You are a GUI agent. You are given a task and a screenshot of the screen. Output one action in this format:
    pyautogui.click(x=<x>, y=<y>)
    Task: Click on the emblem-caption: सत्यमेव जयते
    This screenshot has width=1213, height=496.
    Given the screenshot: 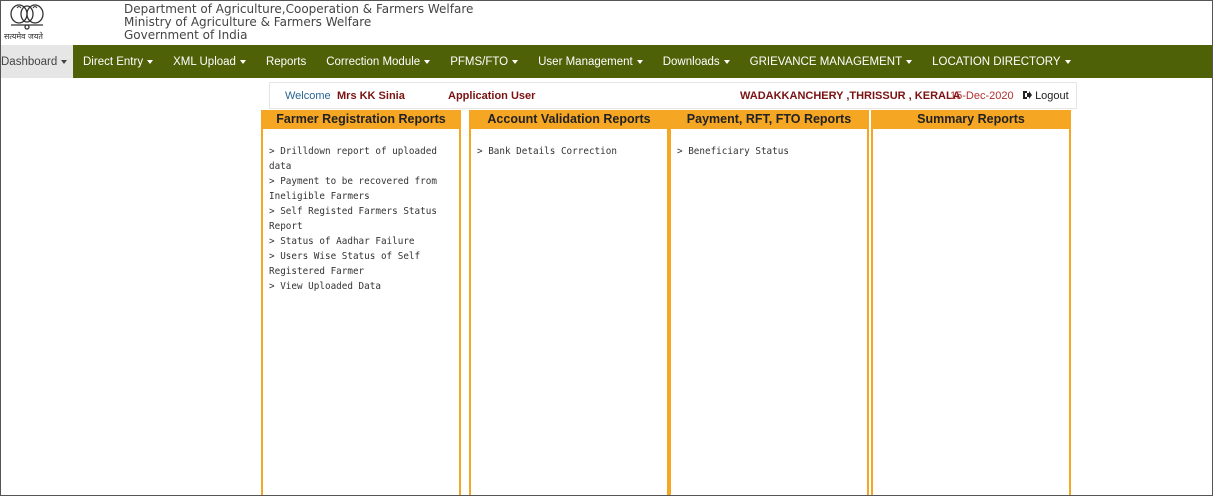 What is the action you would take?
    pyautogui.click(x=23, y=36)
    